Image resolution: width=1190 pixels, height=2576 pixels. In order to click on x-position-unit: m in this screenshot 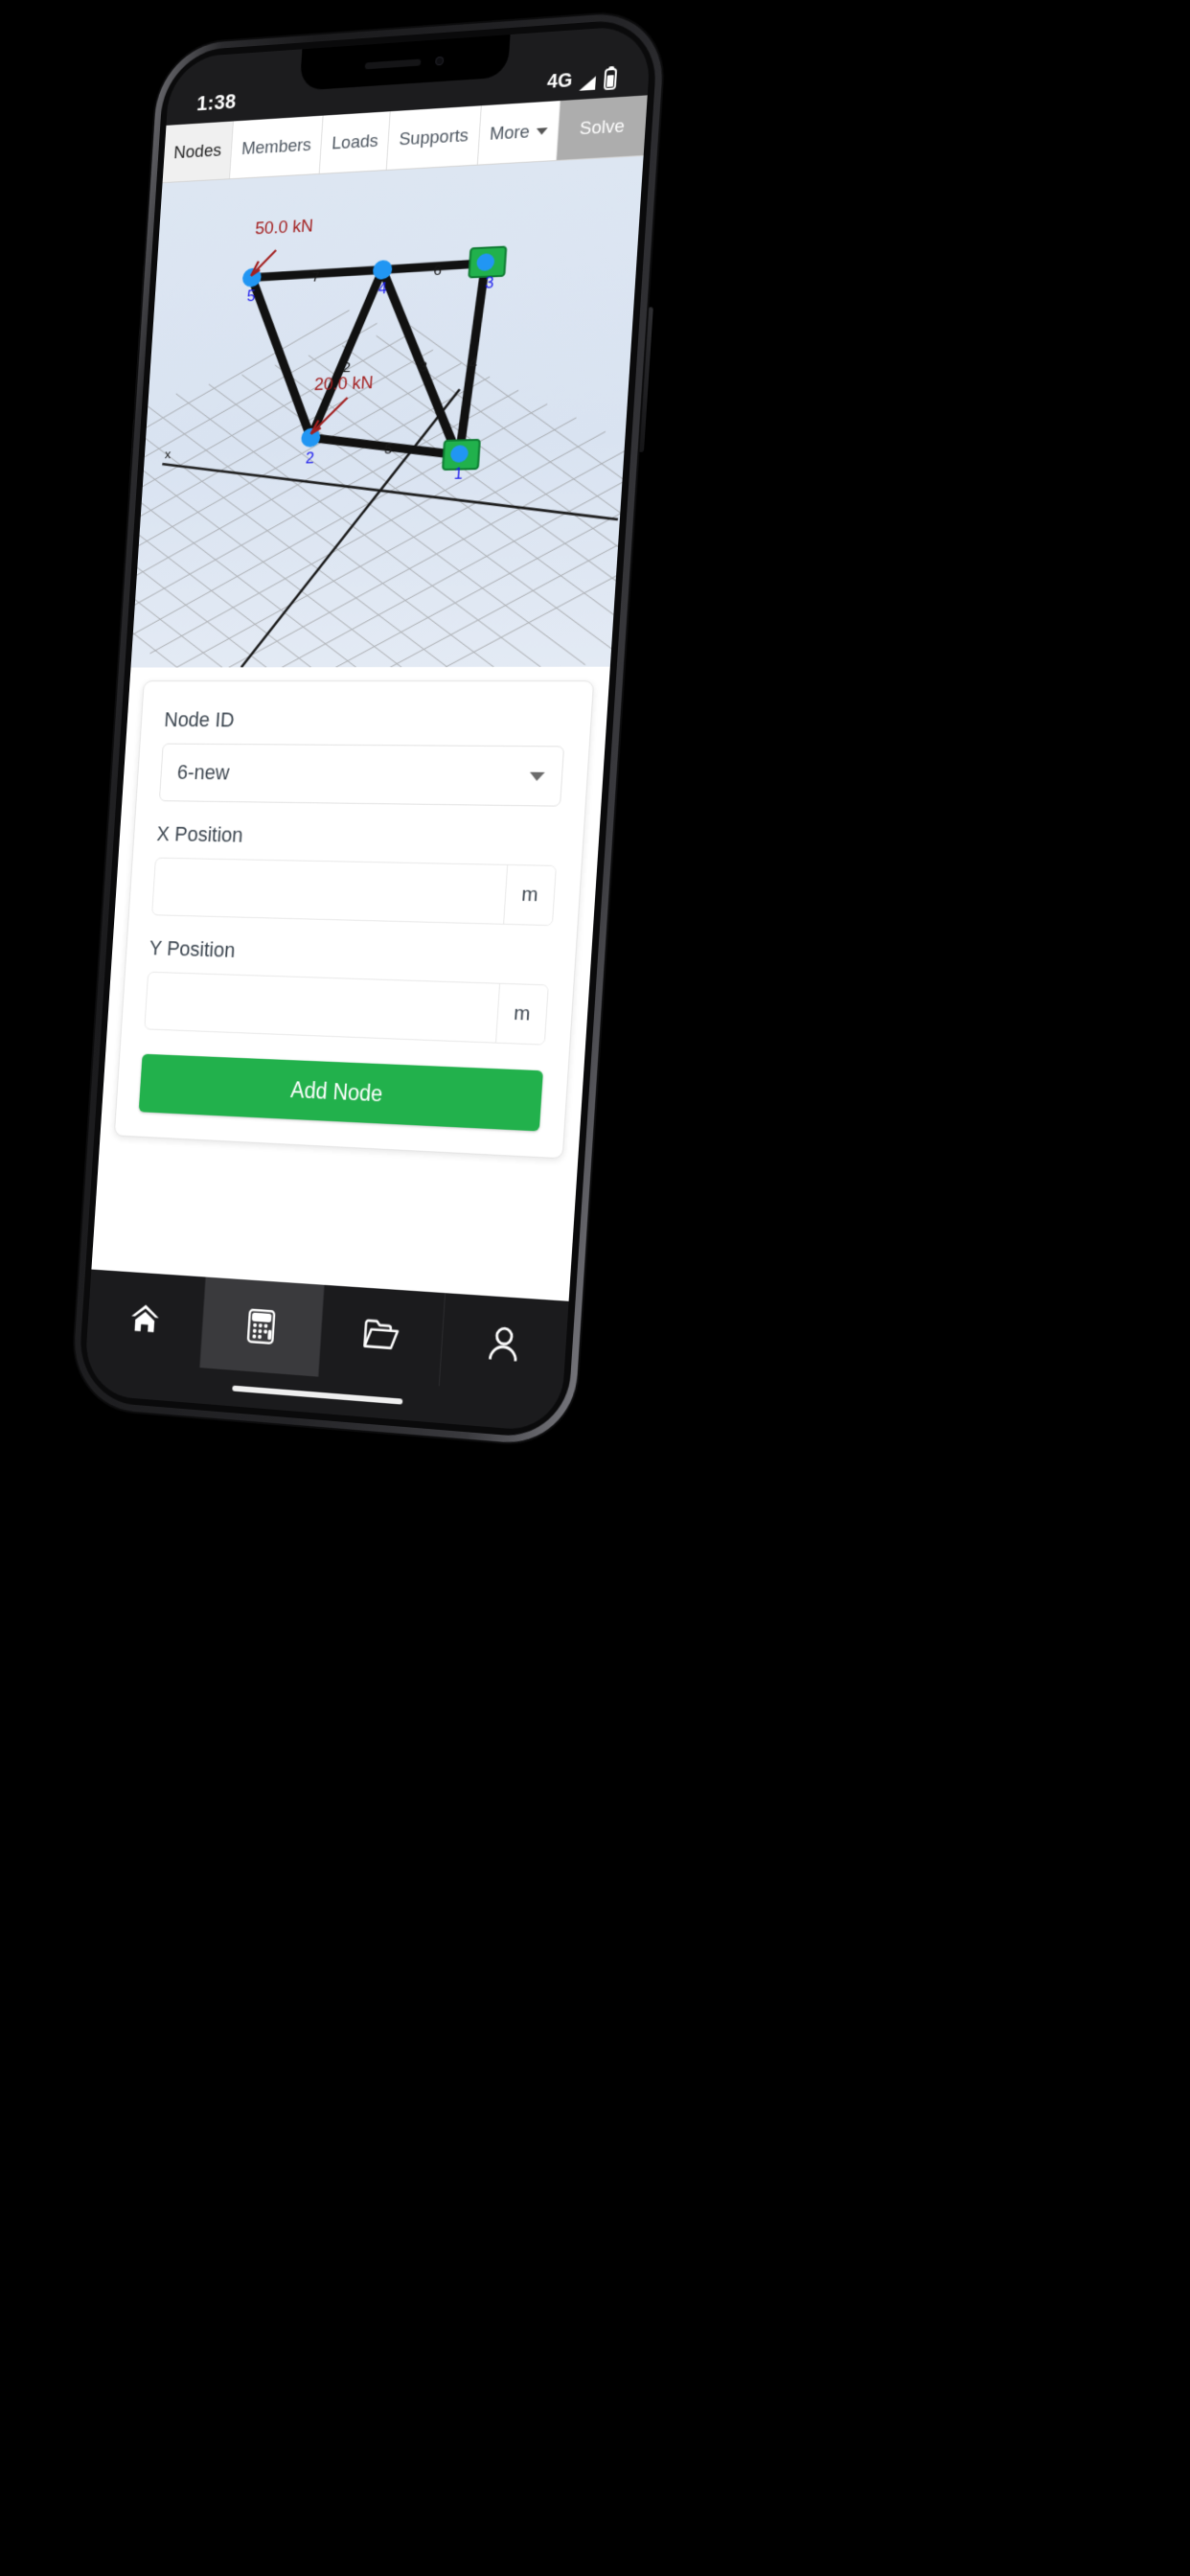, I will do `click(529, 895)`.